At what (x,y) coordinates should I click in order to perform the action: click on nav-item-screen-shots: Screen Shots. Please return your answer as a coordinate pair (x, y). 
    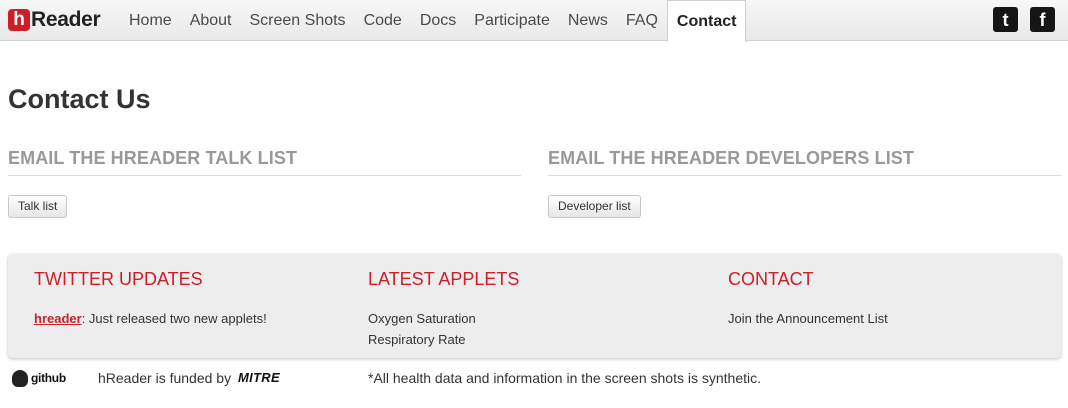
    Looking at the image, I should click on (298, 20).